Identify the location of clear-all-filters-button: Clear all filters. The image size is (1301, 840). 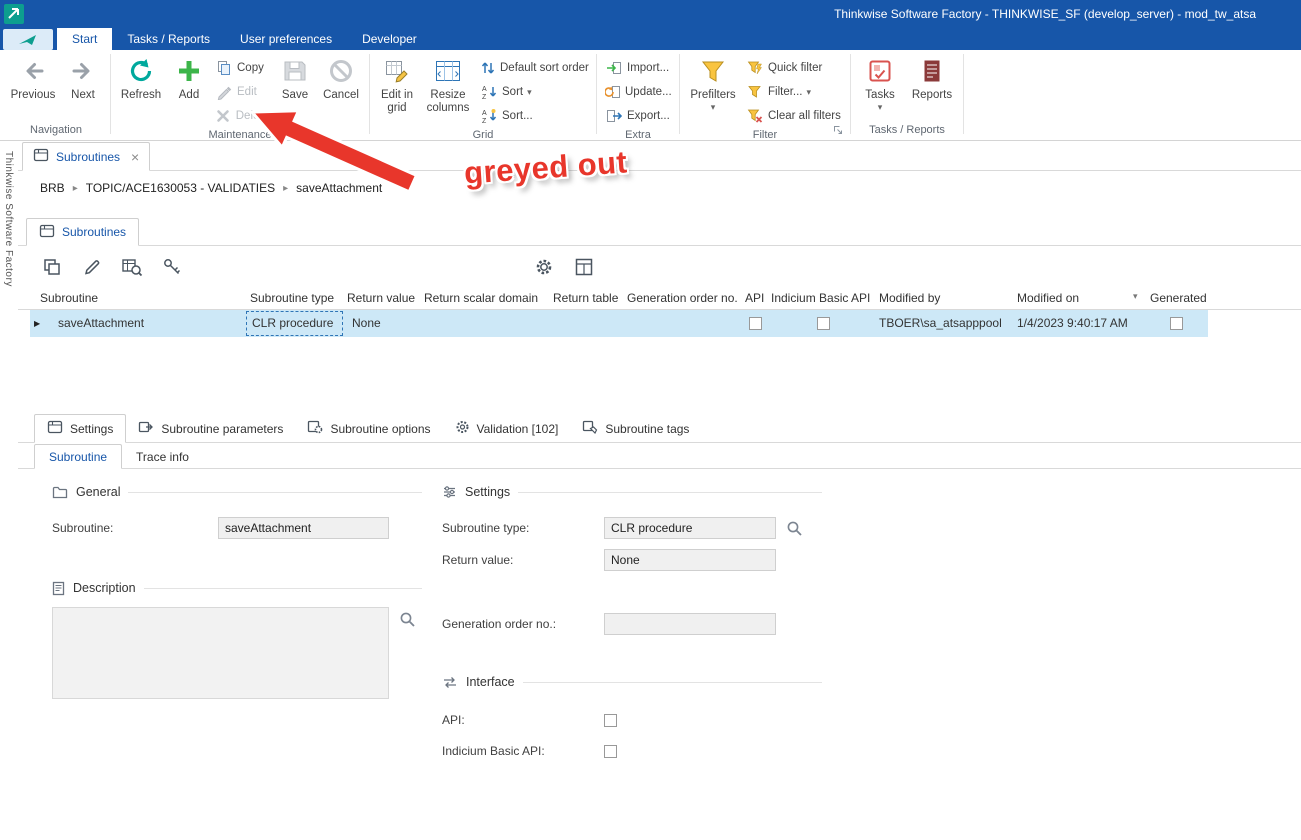
(794, 116).